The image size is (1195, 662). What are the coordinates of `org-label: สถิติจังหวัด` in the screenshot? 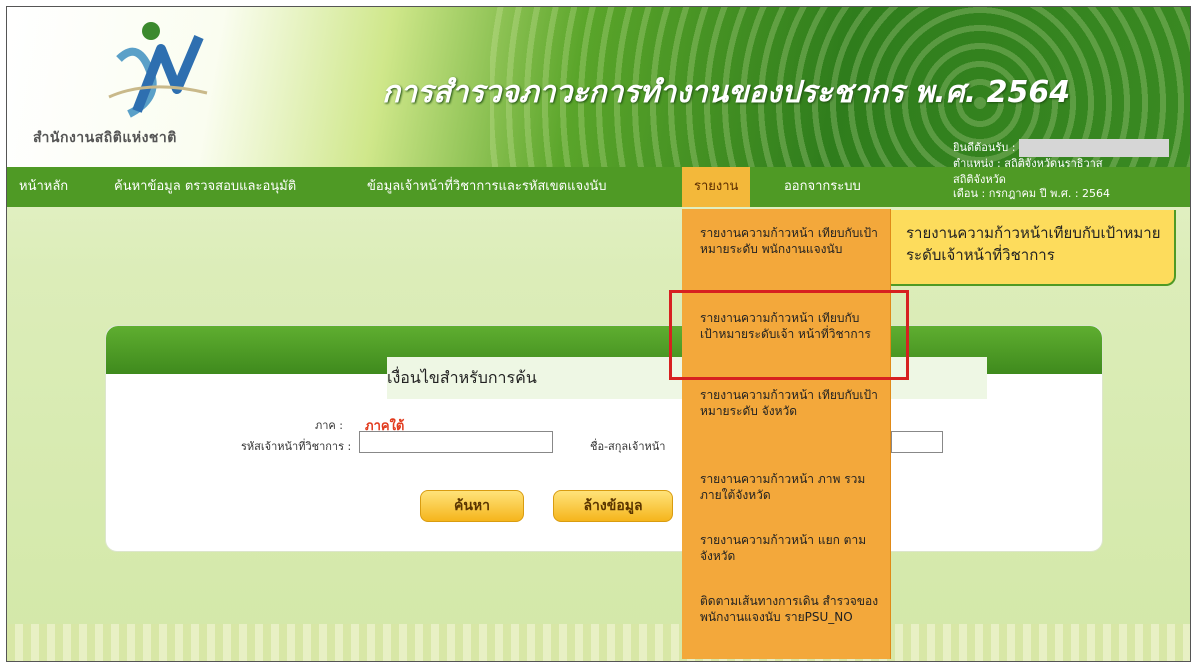 It's located at (979, 179).